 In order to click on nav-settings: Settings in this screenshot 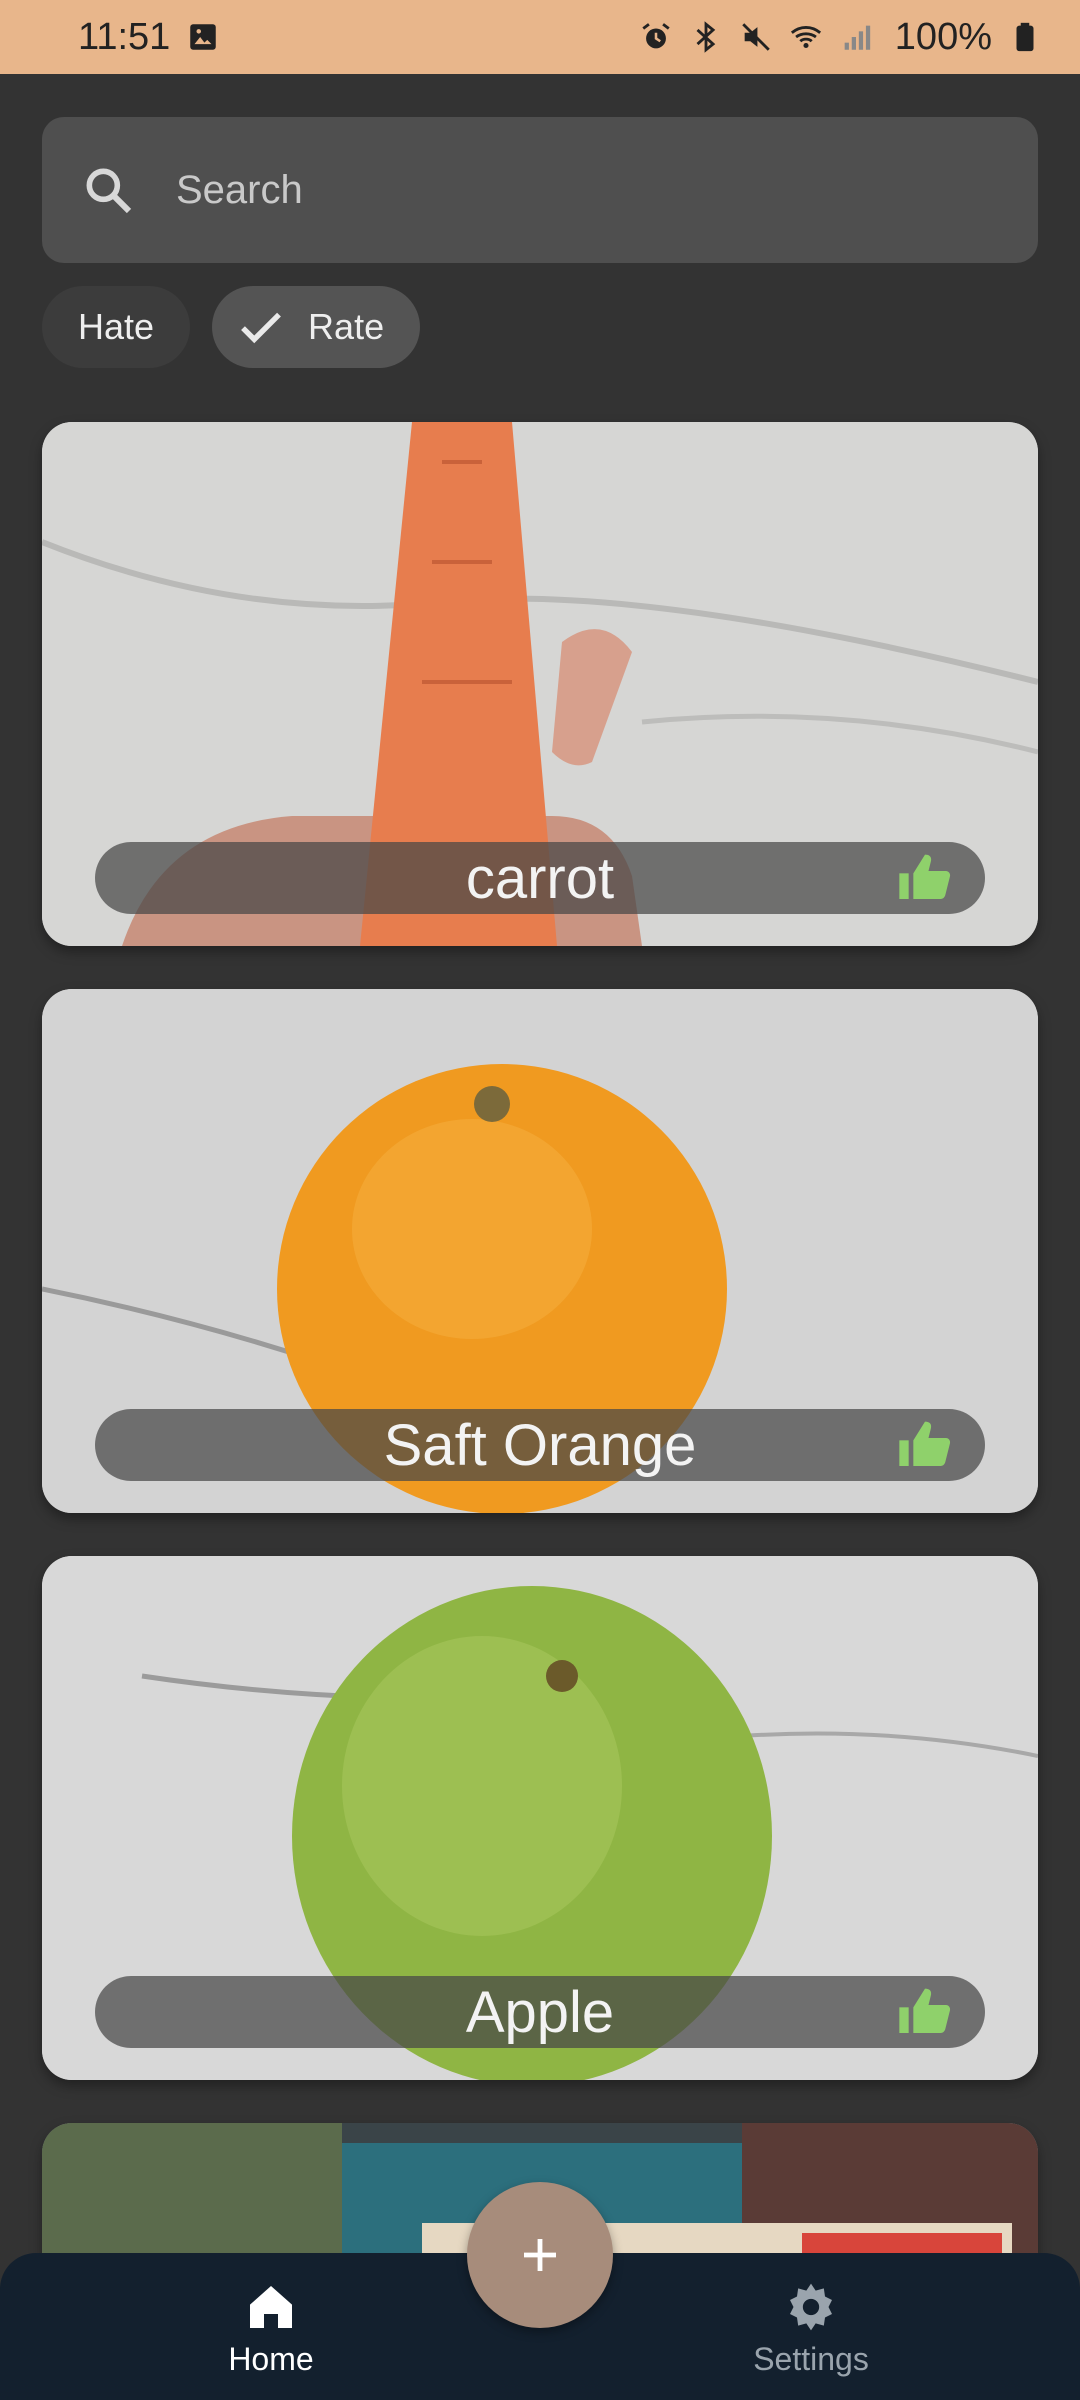, I will do `click(811, 2328)`.